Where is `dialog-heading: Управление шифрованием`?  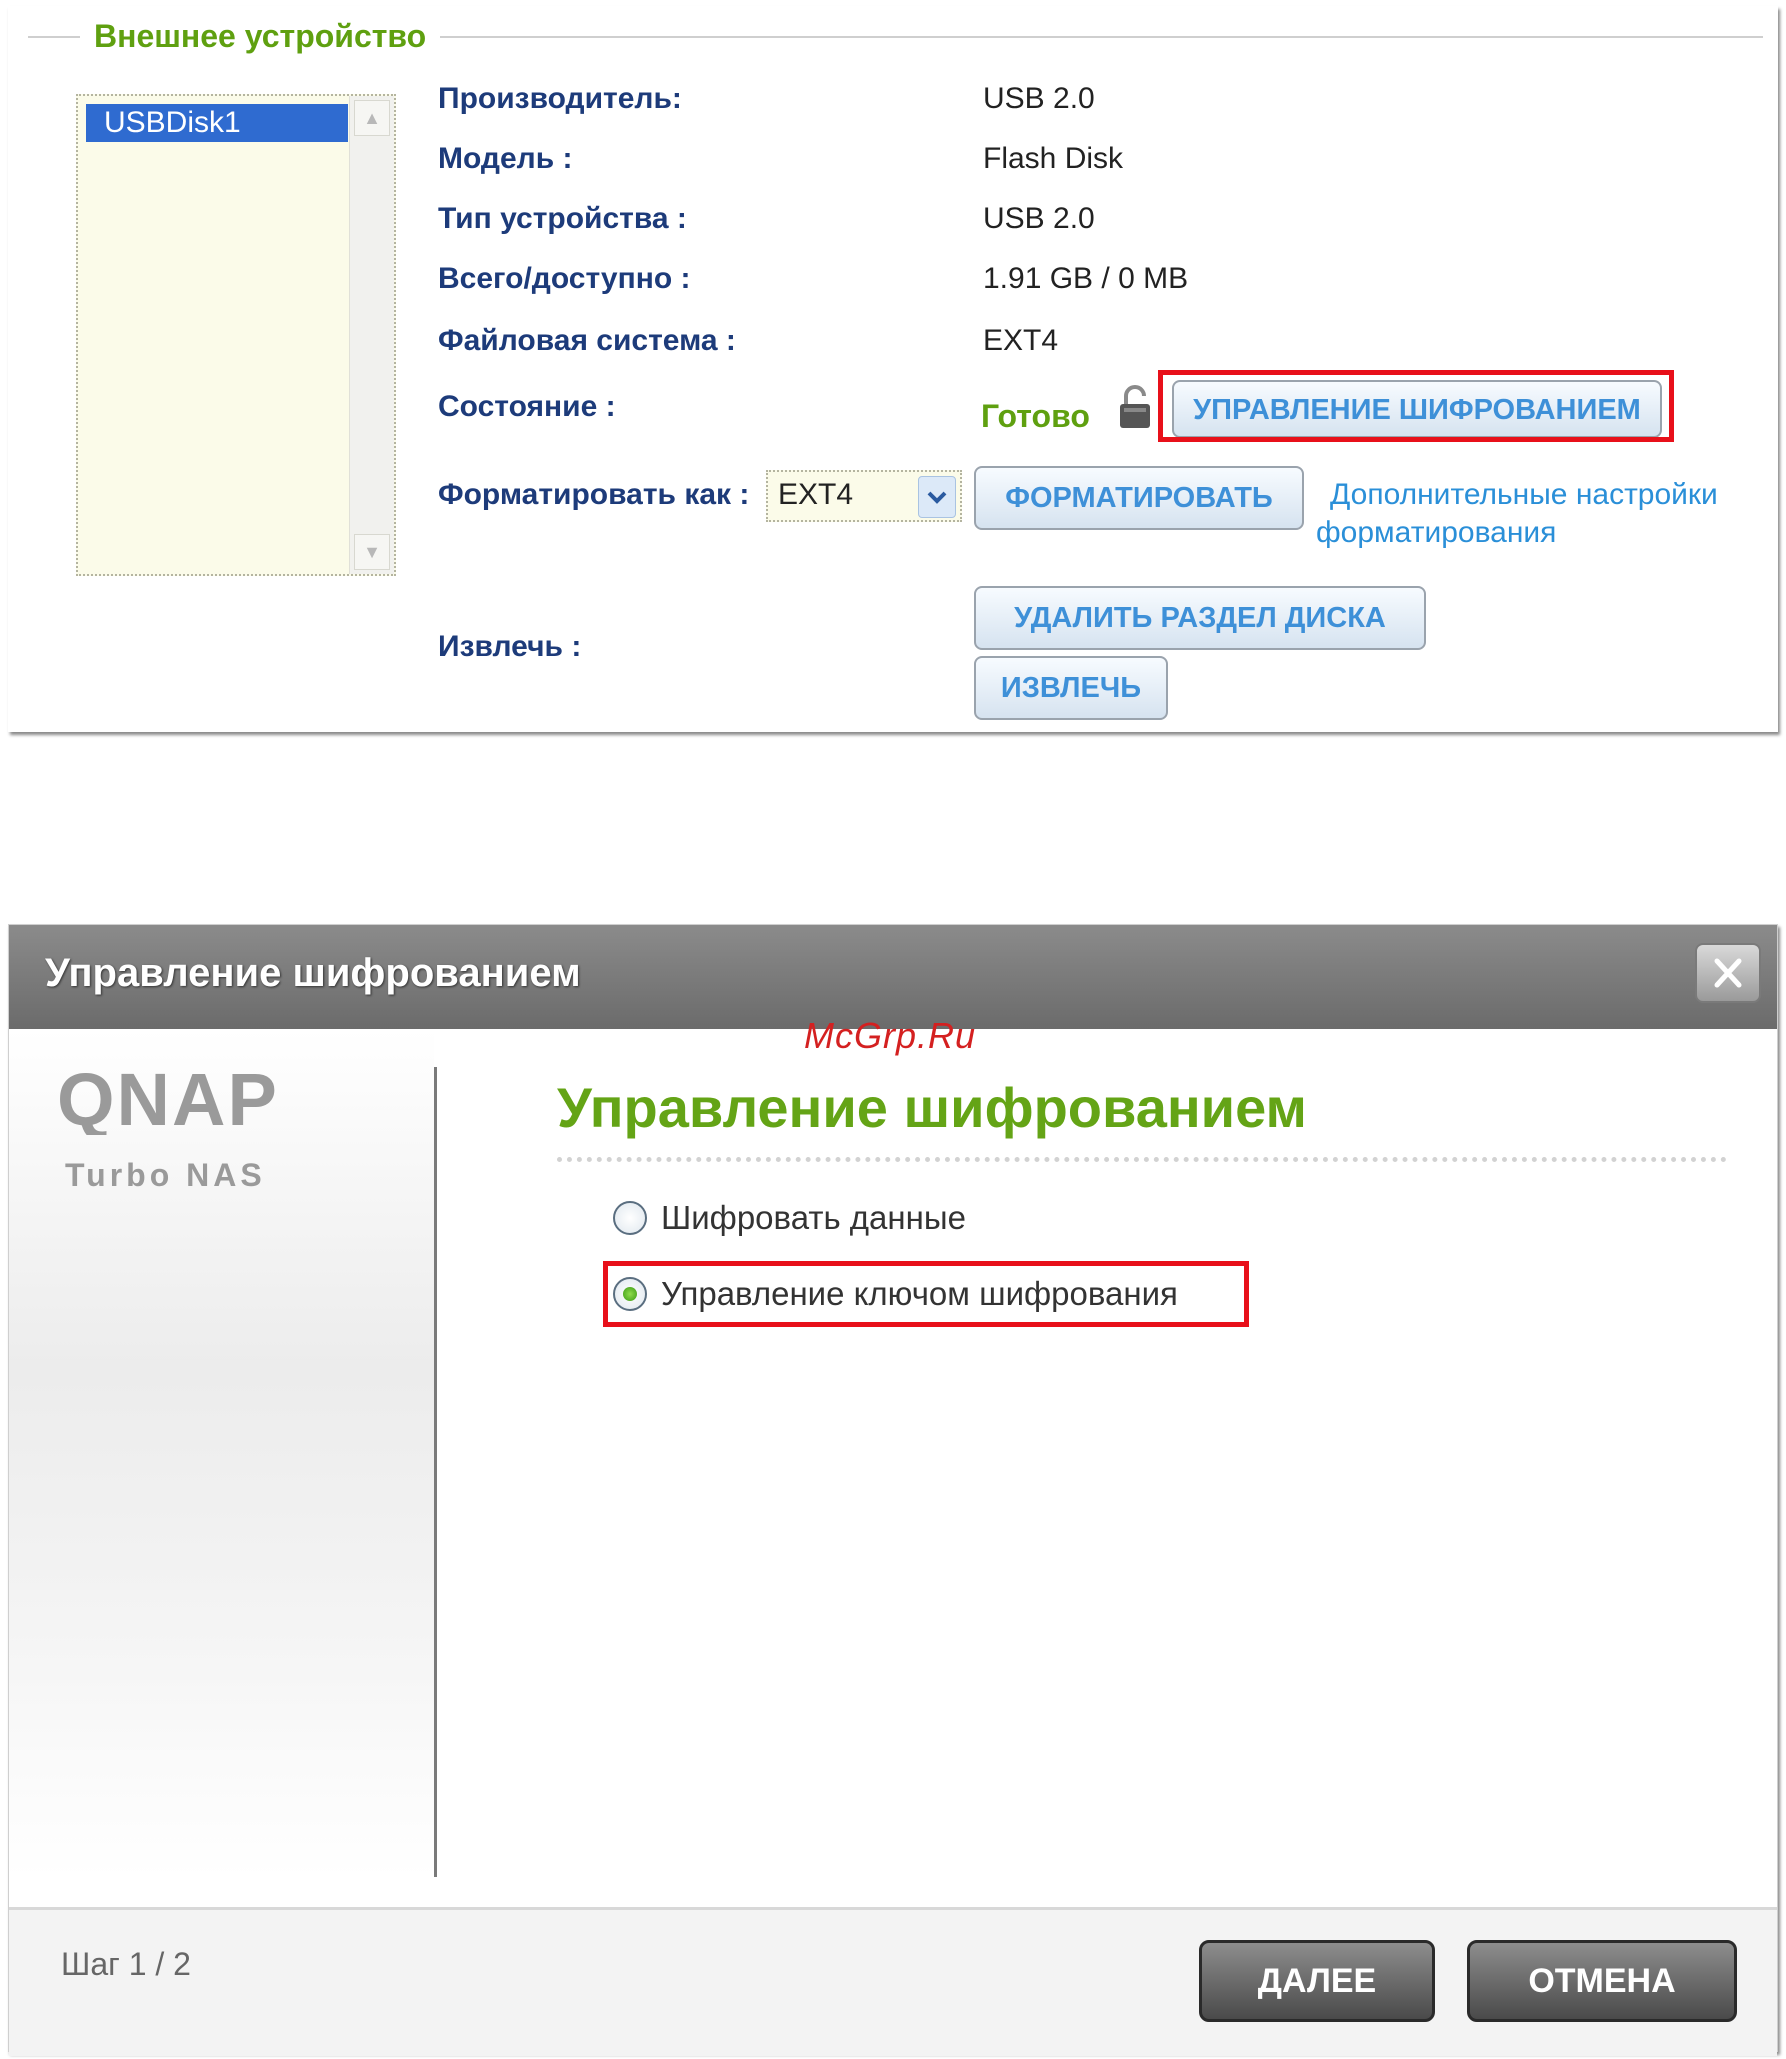 dialog-heading: Управление шифрованием is located at coordinates (932, 1107).